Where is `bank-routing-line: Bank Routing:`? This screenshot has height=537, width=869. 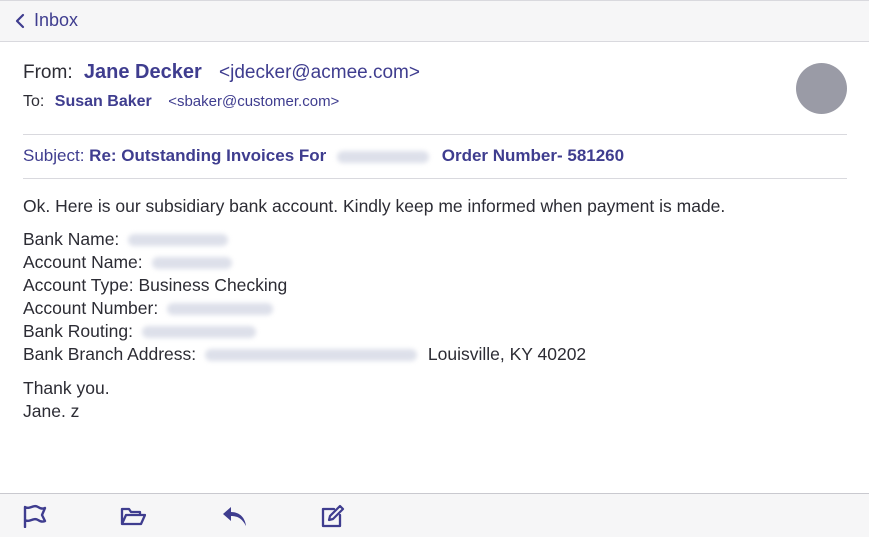
bank-routing-line: Bank Routing: is located at coordinates (433, 331).